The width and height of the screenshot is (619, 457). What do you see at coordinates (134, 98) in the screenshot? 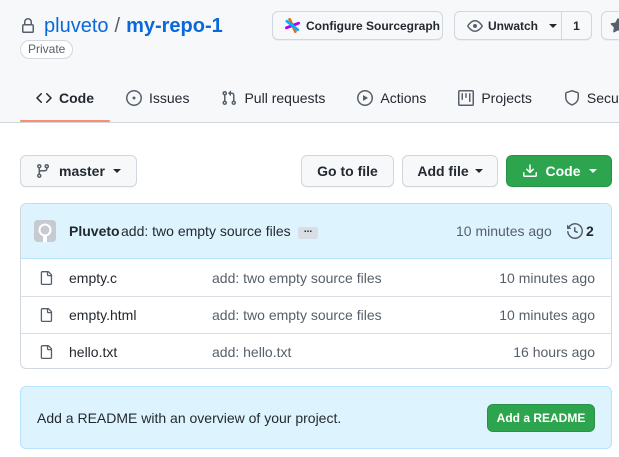
I see `issue-icon` at bounding box center [134, 98].